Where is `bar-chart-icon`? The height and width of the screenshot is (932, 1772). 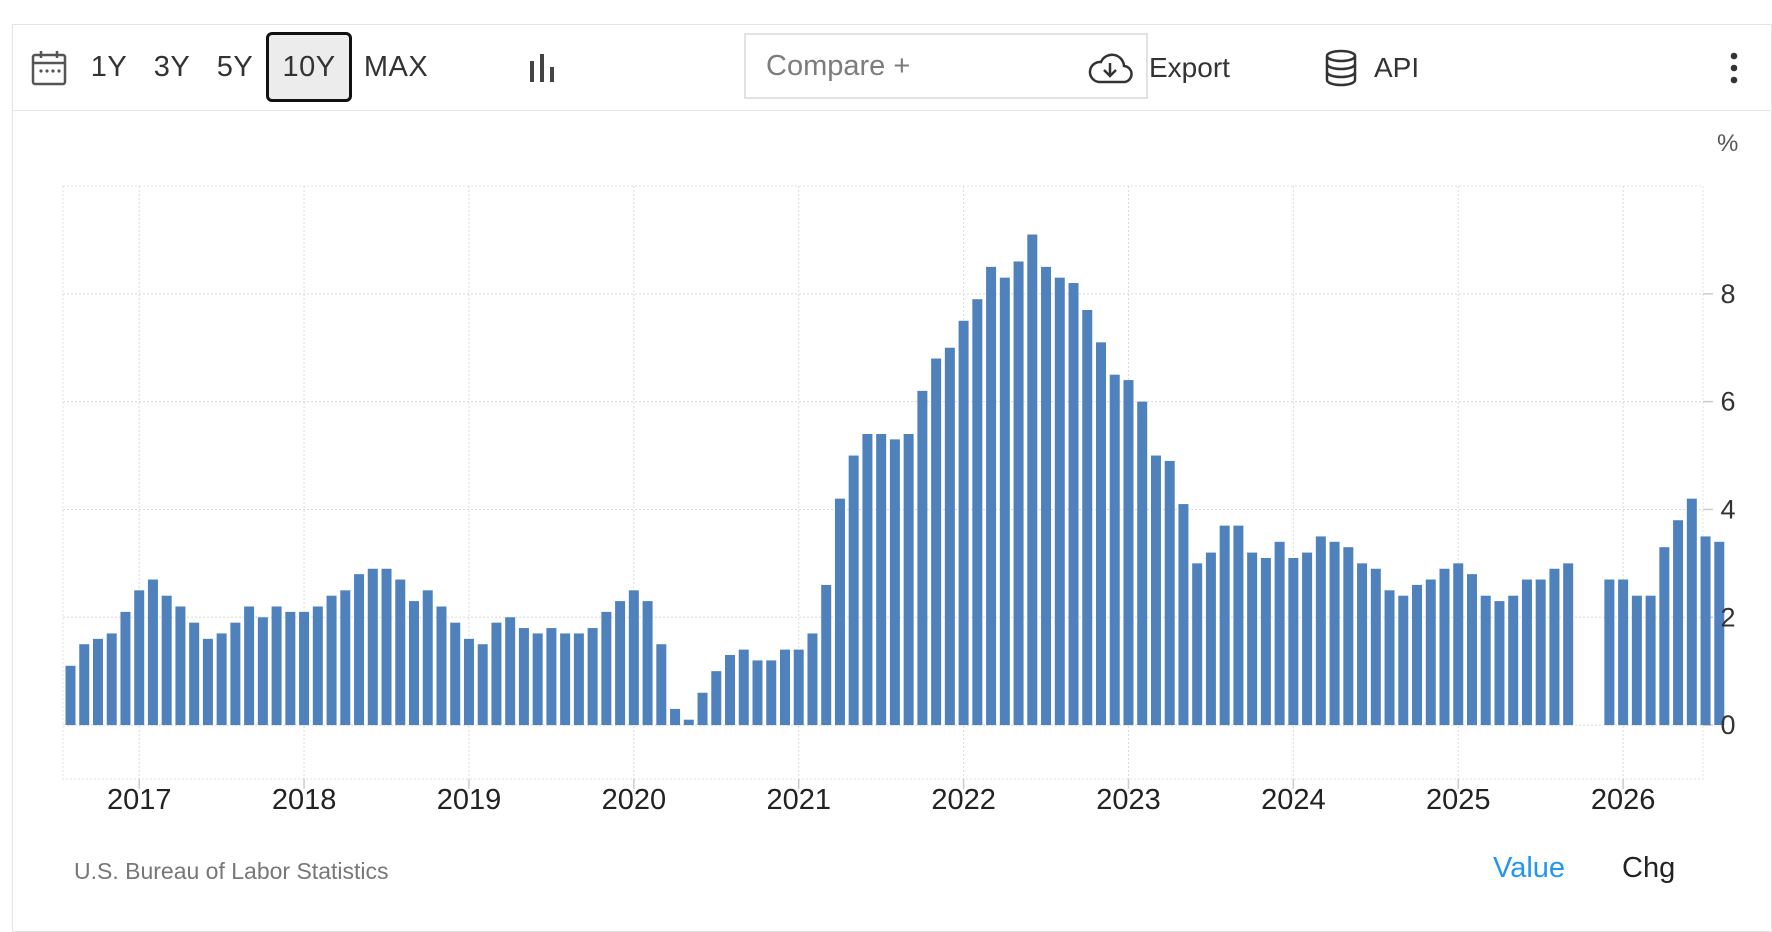
bar-chart-icon is located at coordinates (542, 67).